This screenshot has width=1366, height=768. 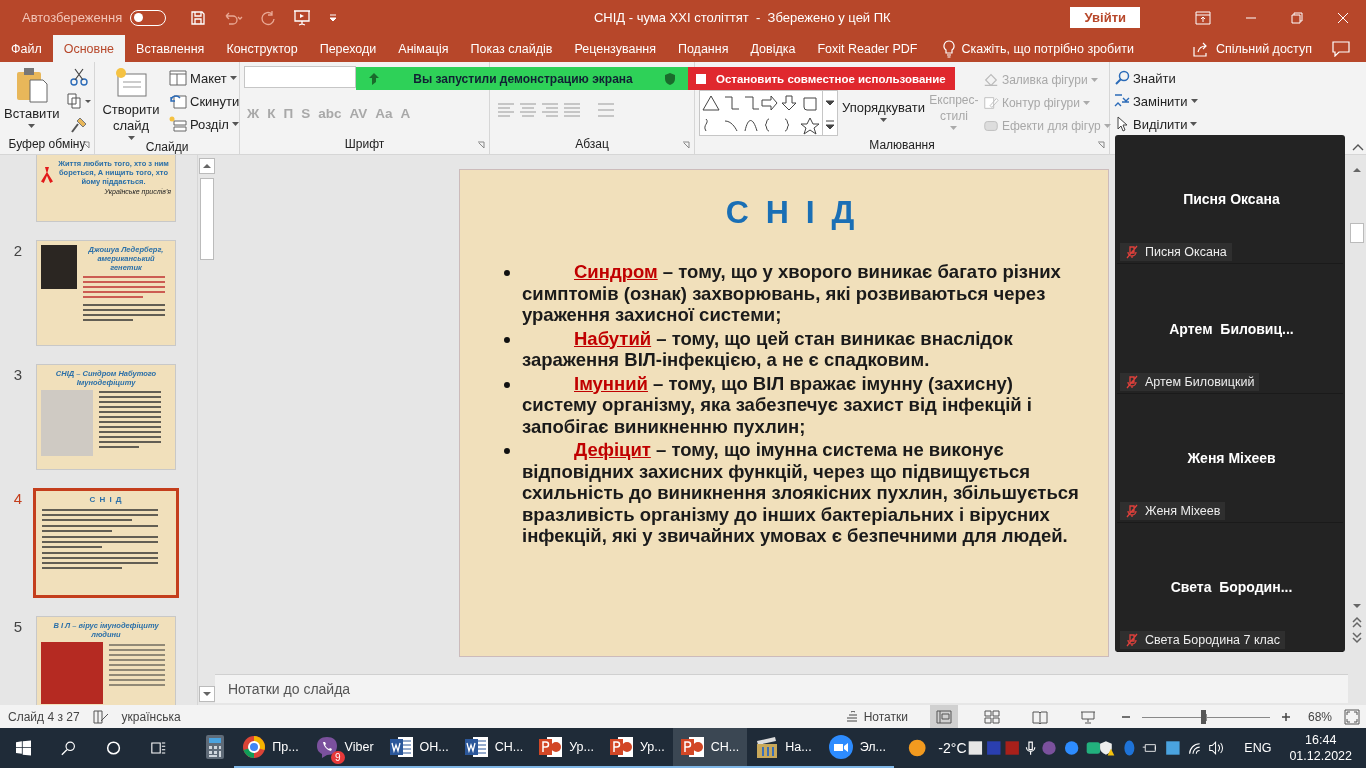 I want to click on sign-in-button: Увійти, so click(x=1105, y=17).